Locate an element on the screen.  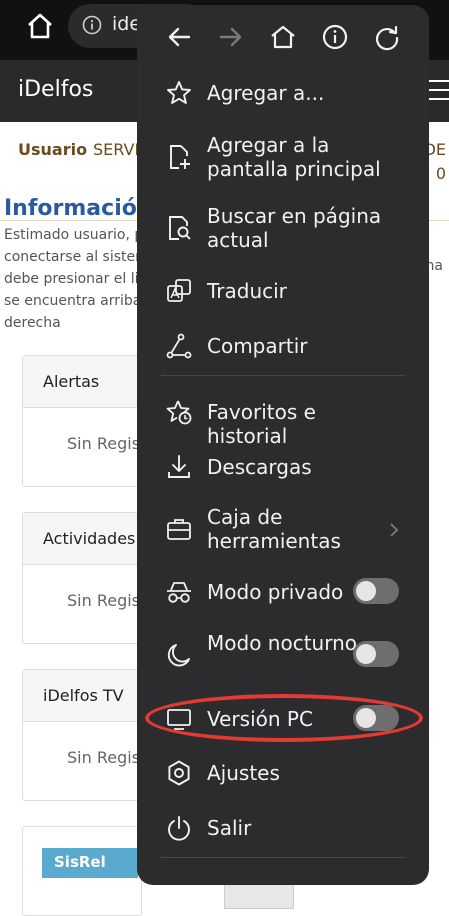
translate-icon is located at coordinates (179, 291).